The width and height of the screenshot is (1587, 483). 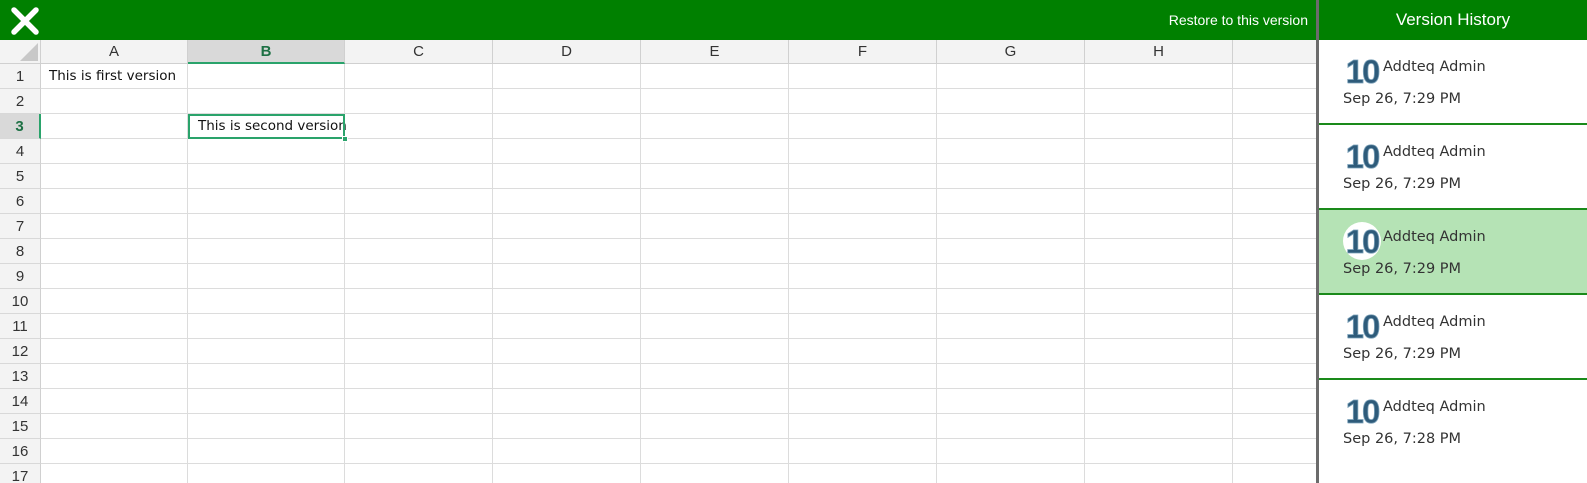 What do you see at coordinates (419, 101) in the screenshot?
I see `cell-c2` at bounding box center [419, 101].